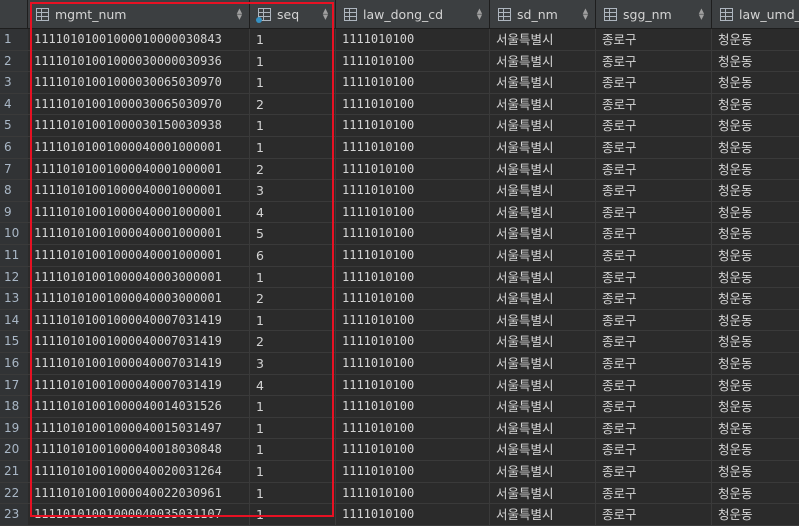 The width and height of the screenshot is (799, 526). I want to click on row-number: 8, so click(14, 191).